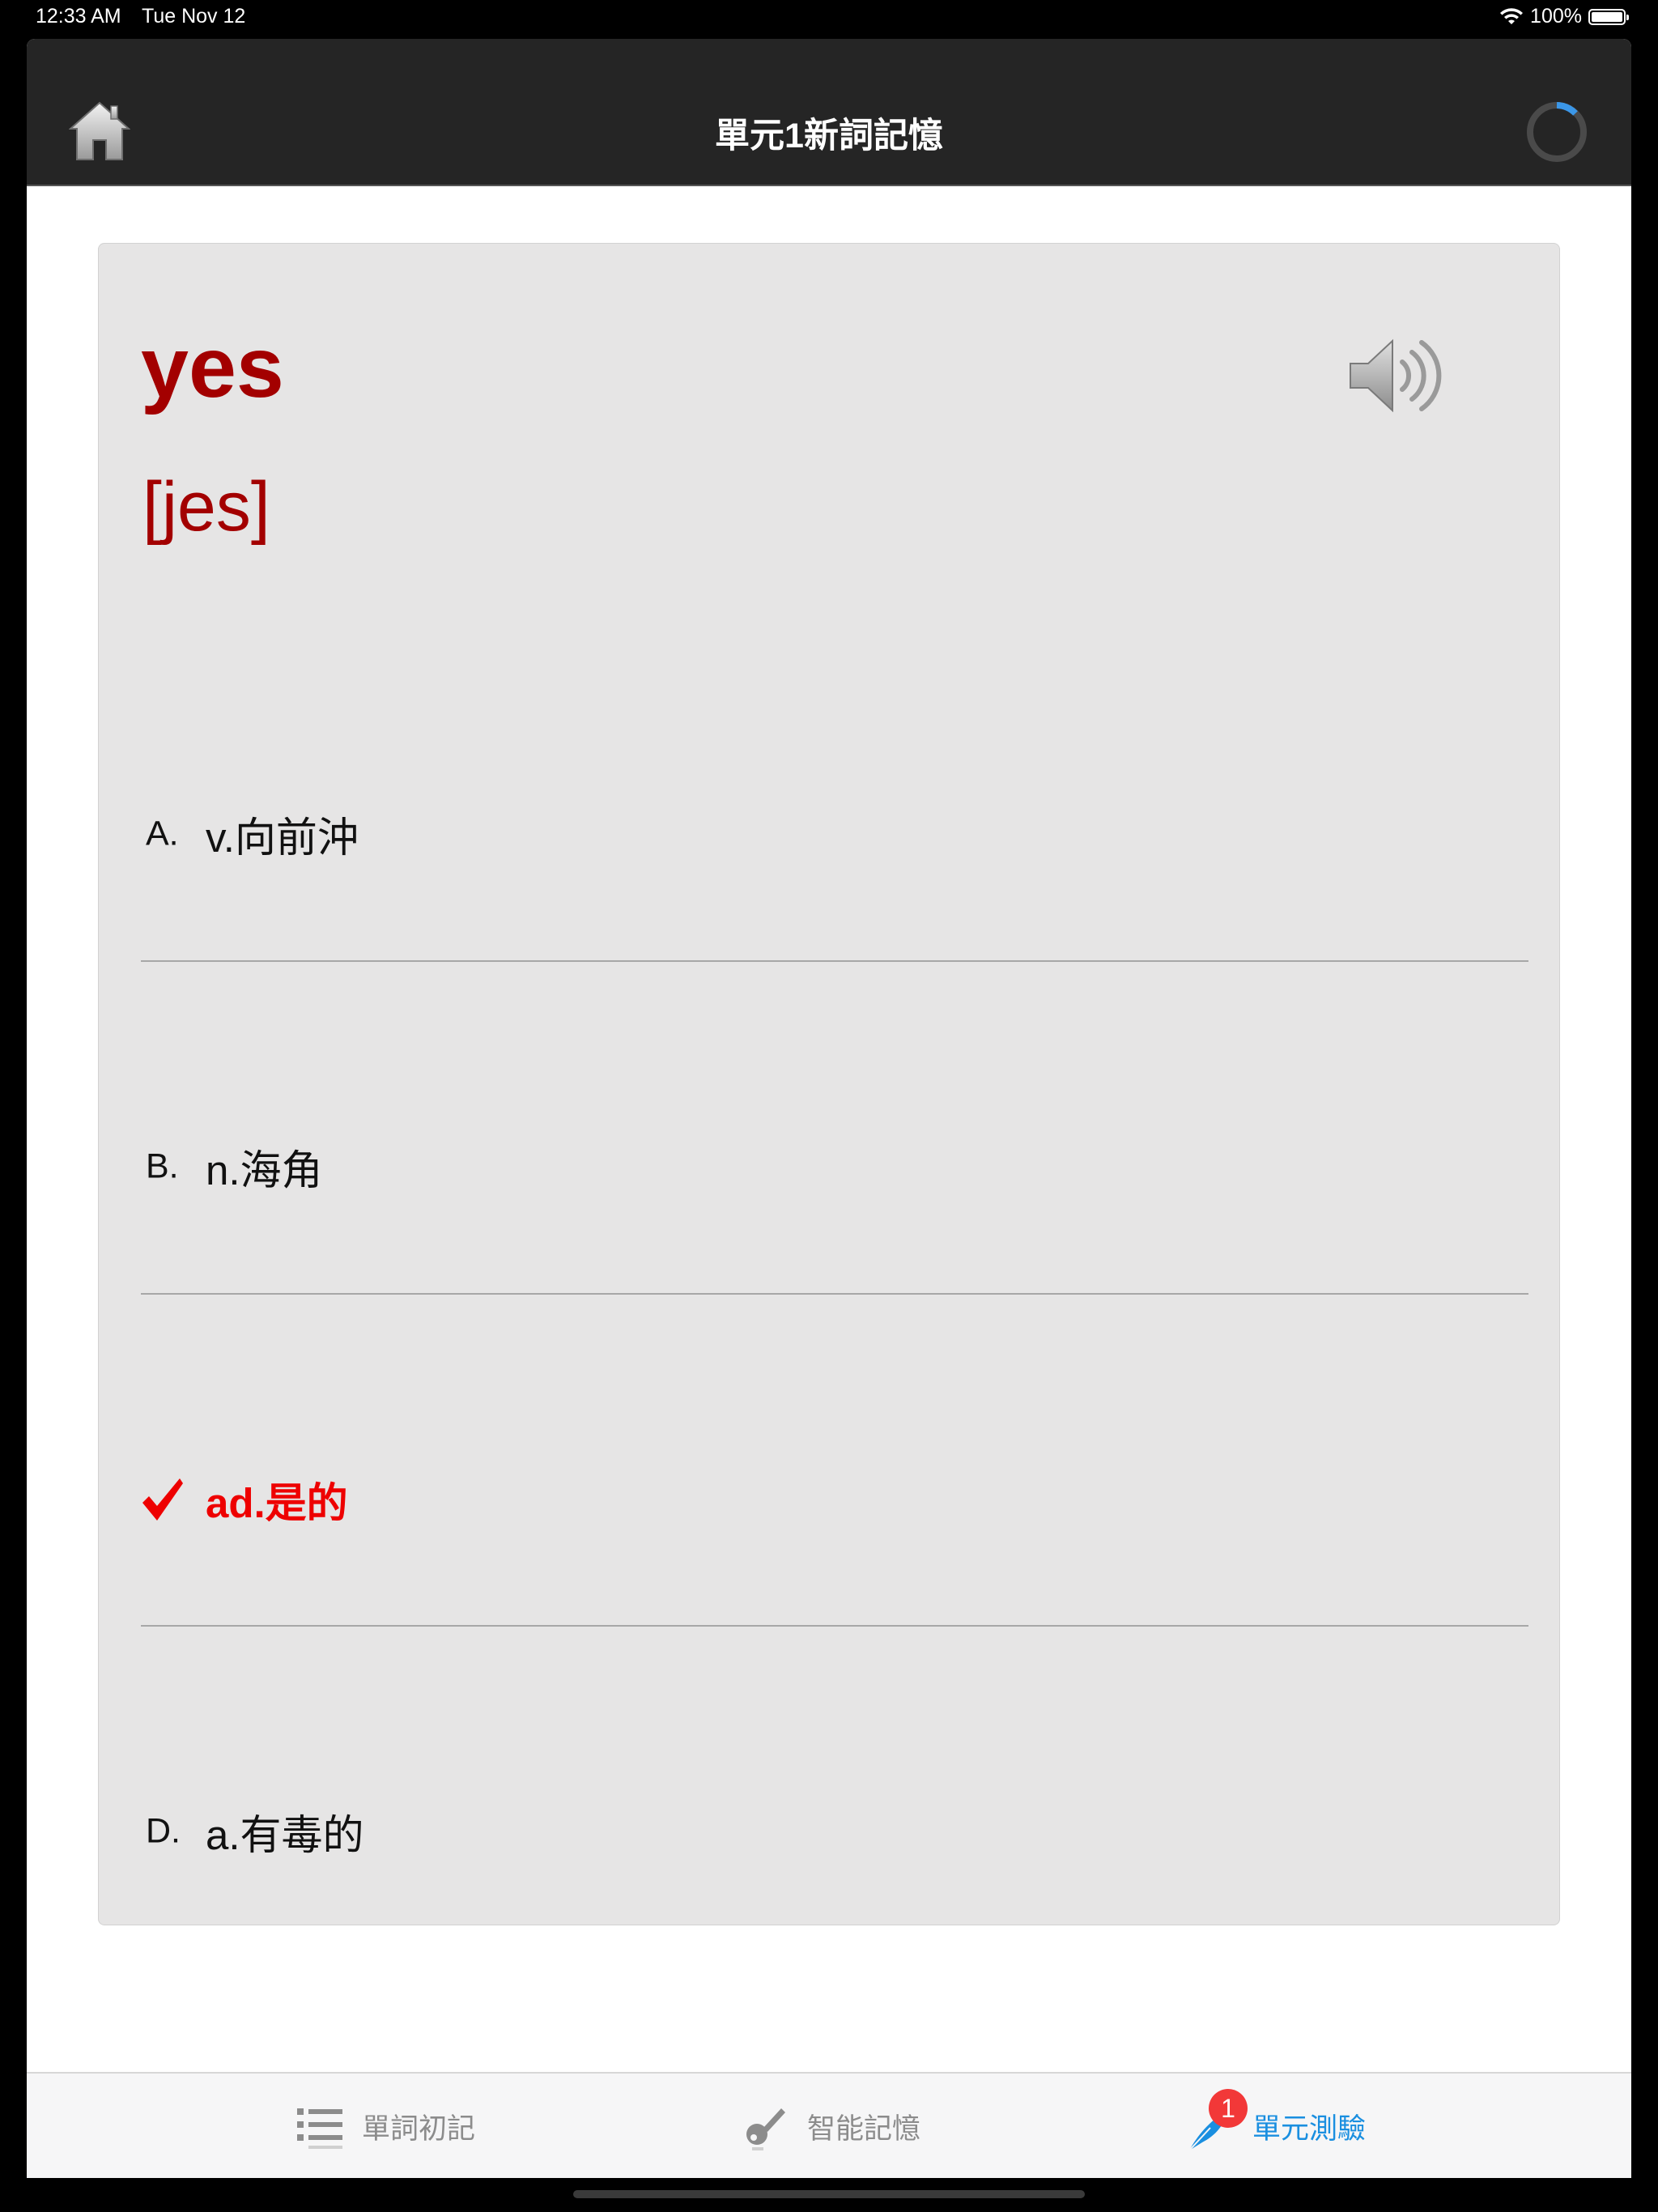 Image resolution: width=1658 pixels, height=2212 pixels. I want to click on option-text: v.向前沖, so click(282, 838).